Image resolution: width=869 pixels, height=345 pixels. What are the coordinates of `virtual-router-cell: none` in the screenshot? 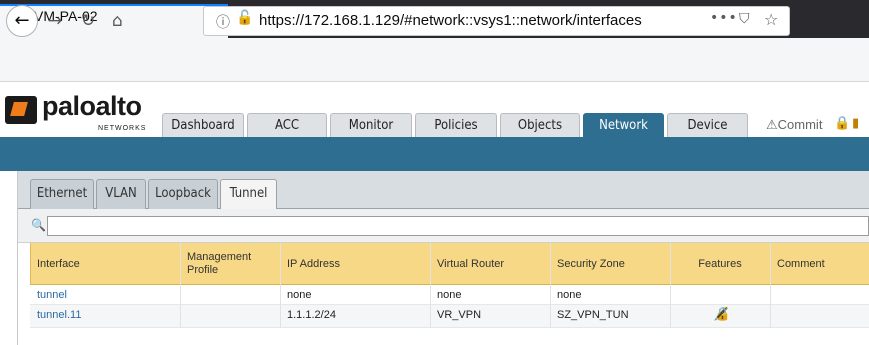 It's located at (449, 295).